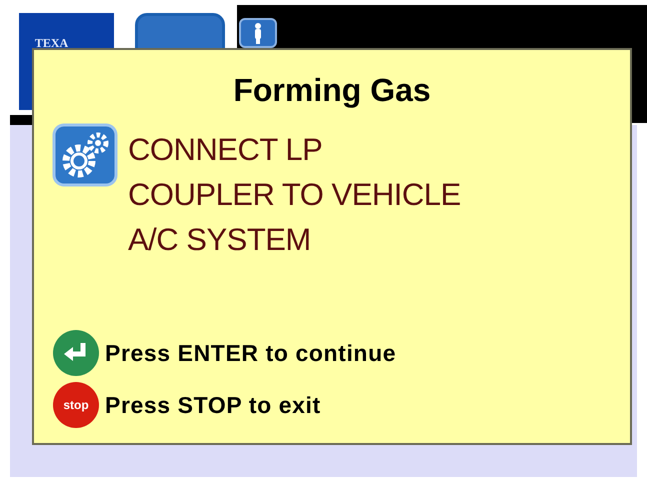 The height and width of the screenshot is (482, 647). Describe the element at coordinates (213, 405) in the screenshot. I see `instruction-text: Press STOP to exit` at that location.